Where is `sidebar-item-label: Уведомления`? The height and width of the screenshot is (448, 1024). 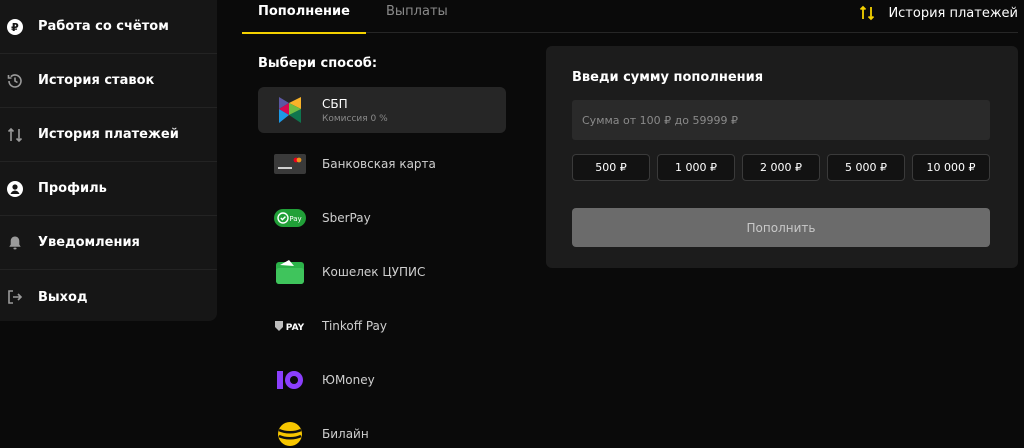
sidebar-item-label: Уведомления is located at coordinates (89, 242).